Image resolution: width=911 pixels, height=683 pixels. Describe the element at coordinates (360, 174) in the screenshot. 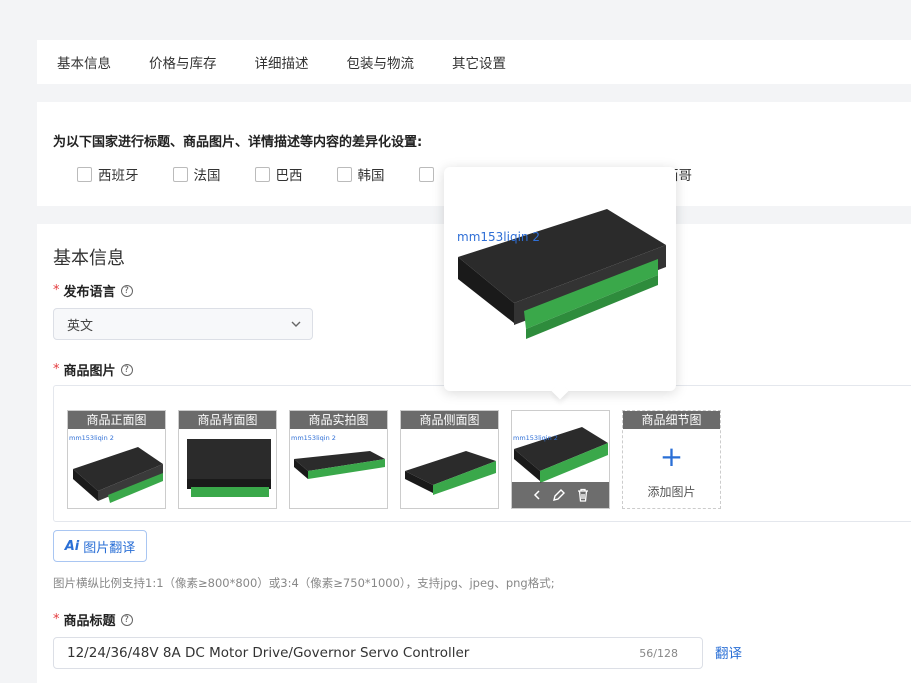

I see `country-korea: 韩国` at that location.